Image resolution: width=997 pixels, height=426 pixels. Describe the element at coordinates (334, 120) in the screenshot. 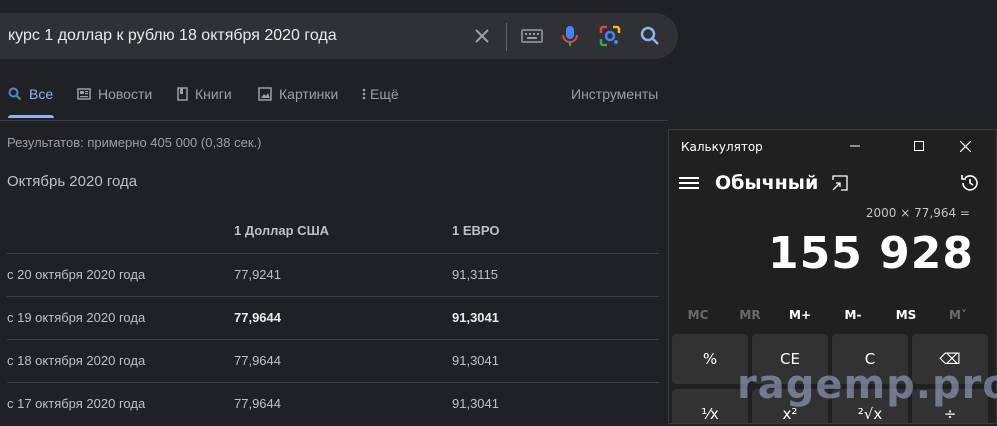

I see `tabs-divider` at that location.